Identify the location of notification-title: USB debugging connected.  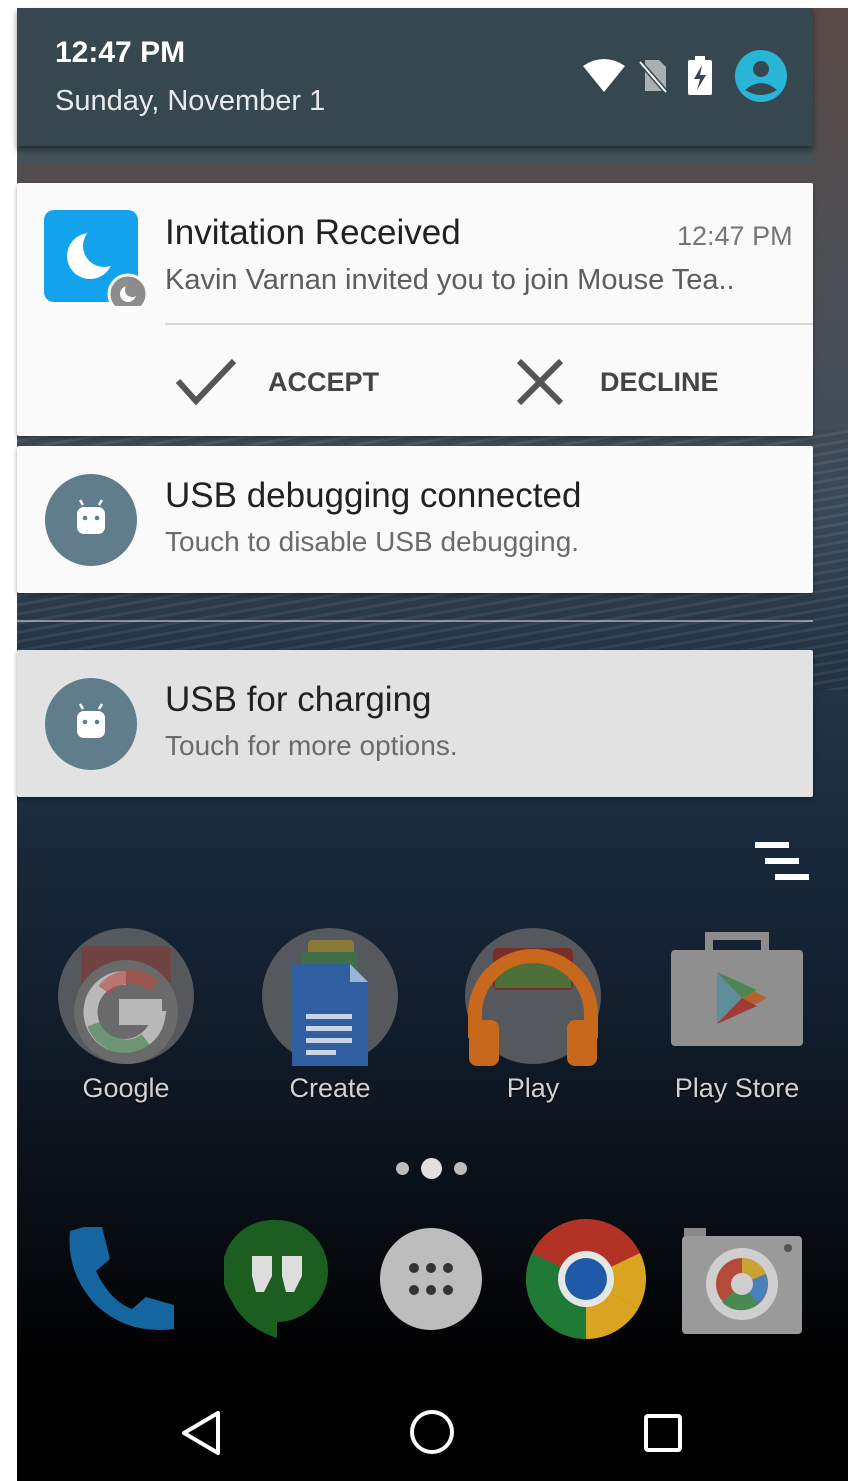
(373, 495).